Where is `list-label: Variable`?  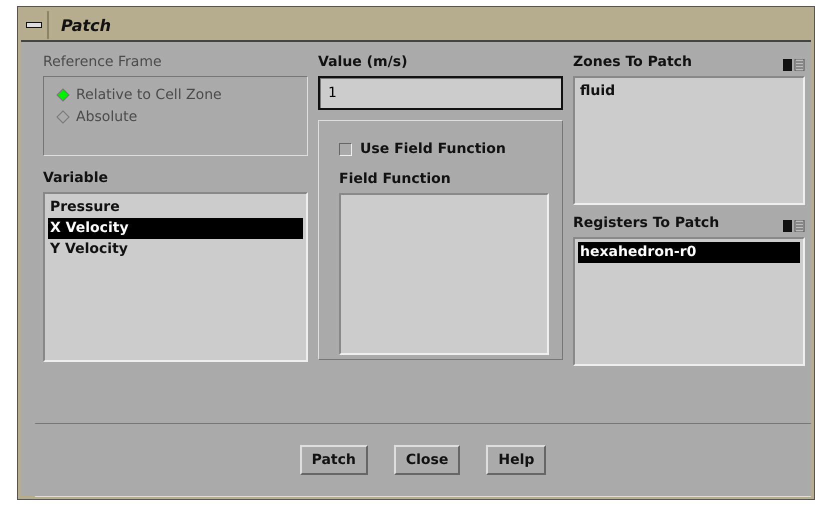
list-label: Variable is located at coordinates (76, 179).